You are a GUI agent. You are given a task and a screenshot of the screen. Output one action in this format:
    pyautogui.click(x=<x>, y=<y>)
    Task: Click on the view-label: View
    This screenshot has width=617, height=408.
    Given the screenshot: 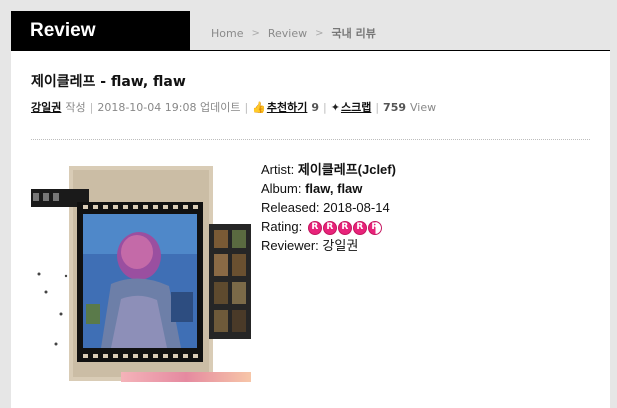 What is the action you would take?
    pyautogui.click(x=423, y=107)
    